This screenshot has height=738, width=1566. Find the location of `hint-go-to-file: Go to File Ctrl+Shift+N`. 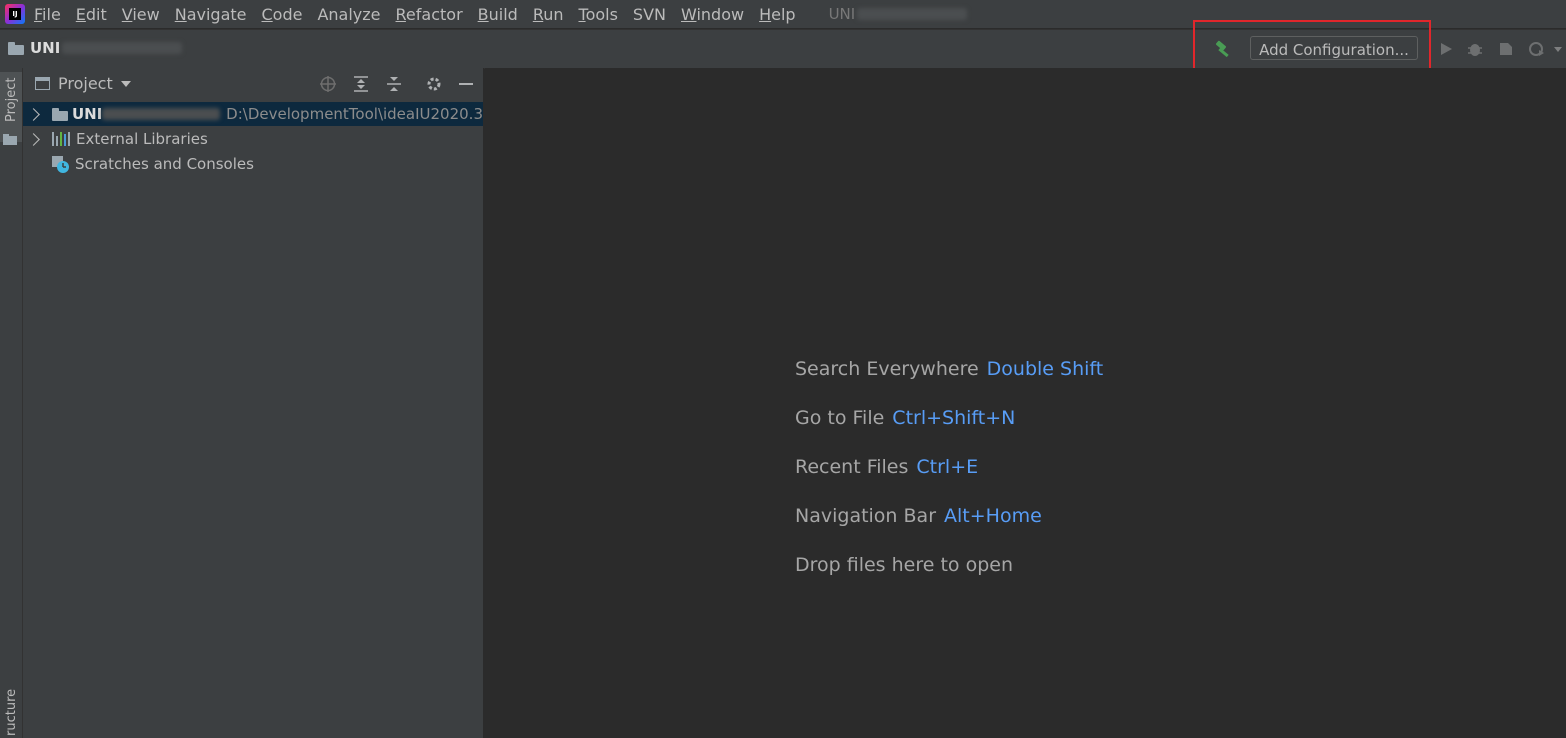

hint-go-to-file: Go to File Ctrl+Shift+N is located at coordinates (905, 418).